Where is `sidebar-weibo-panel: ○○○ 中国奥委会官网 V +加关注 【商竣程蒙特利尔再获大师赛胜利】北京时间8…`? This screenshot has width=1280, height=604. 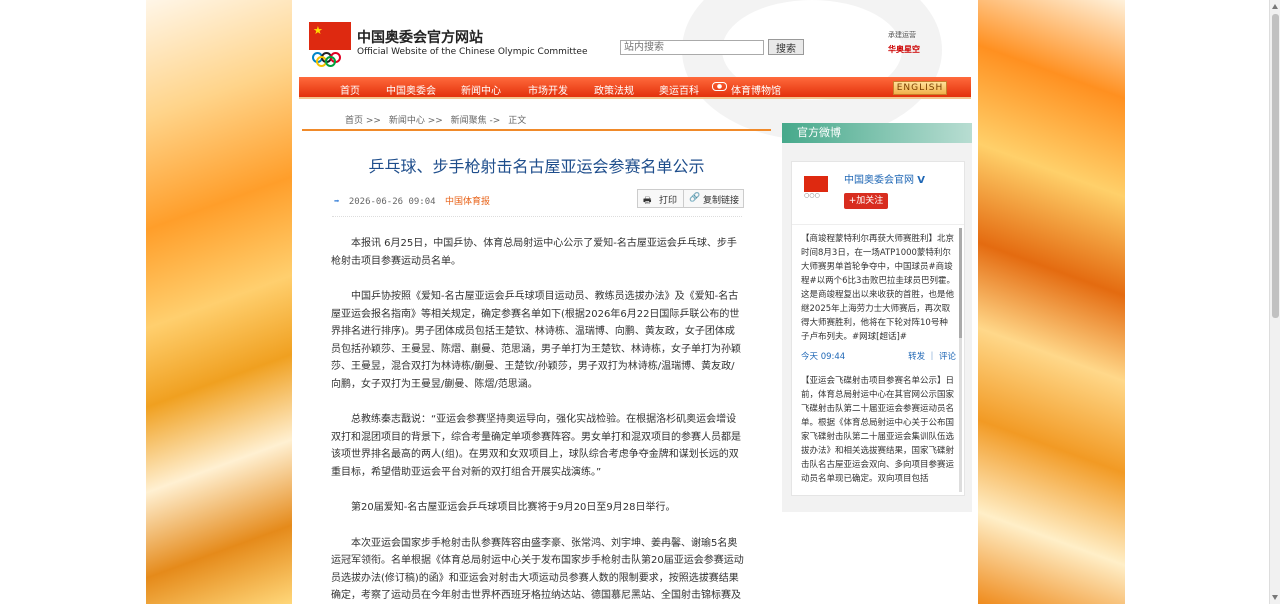
sidebar-weibo-panel: ○○○ 中国奥委会官网 V +加关注 【商竣程蒙特利尔再获大师赛胜利】北京时间8… is located at coordinates (877, 327).